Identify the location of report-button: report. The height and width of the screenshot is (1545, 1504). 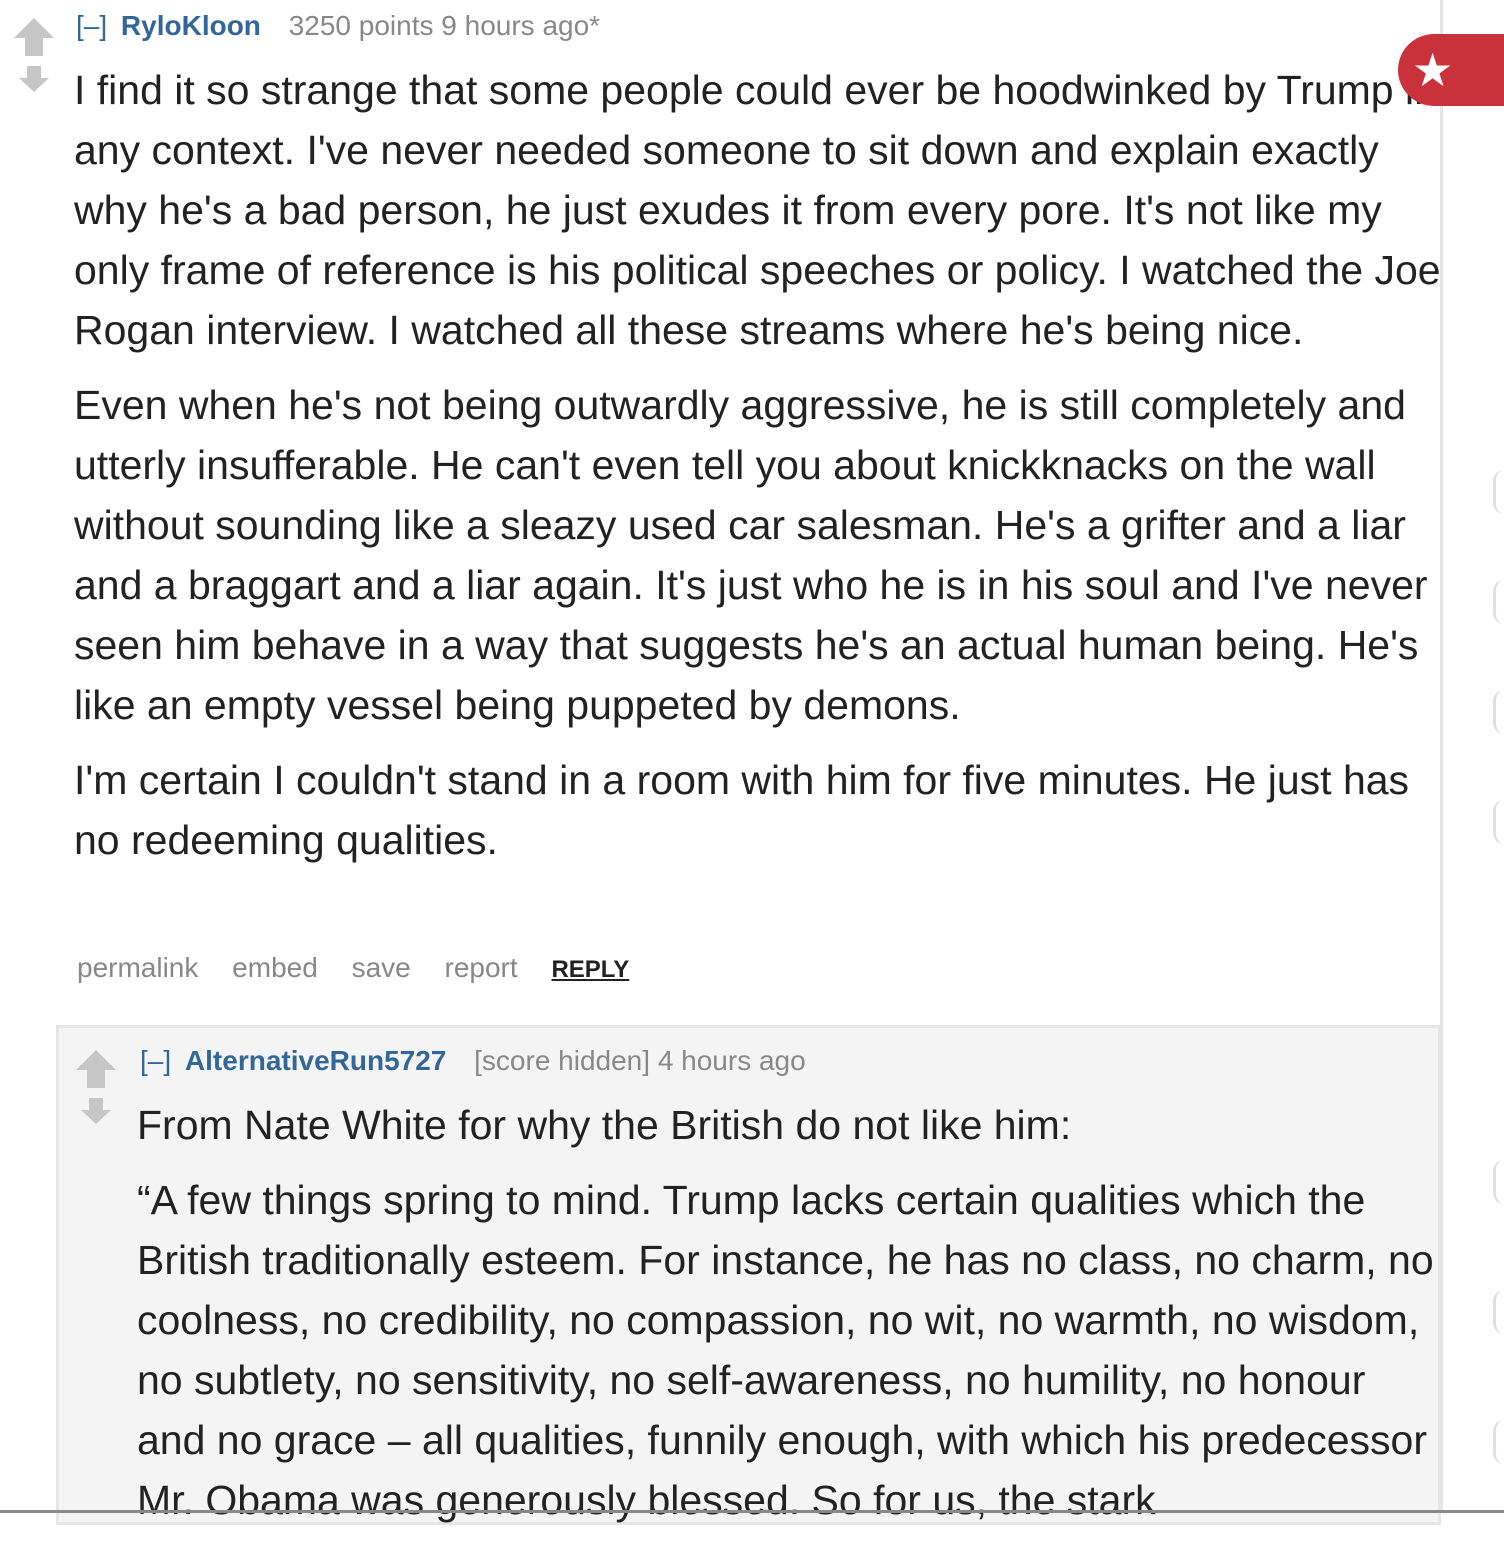
(481, 967).